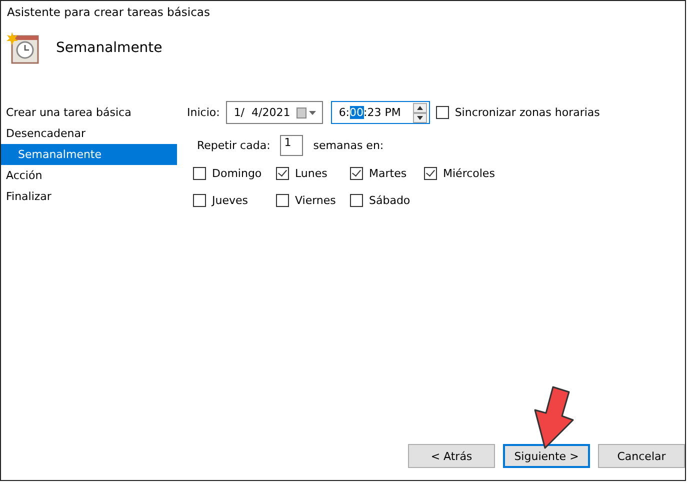 Image resolution: width=692 pixels, height=483 pixels. Describe the element at coordinates (89, 175) in the screenshot. I see `nav-item: Acción` at that location.